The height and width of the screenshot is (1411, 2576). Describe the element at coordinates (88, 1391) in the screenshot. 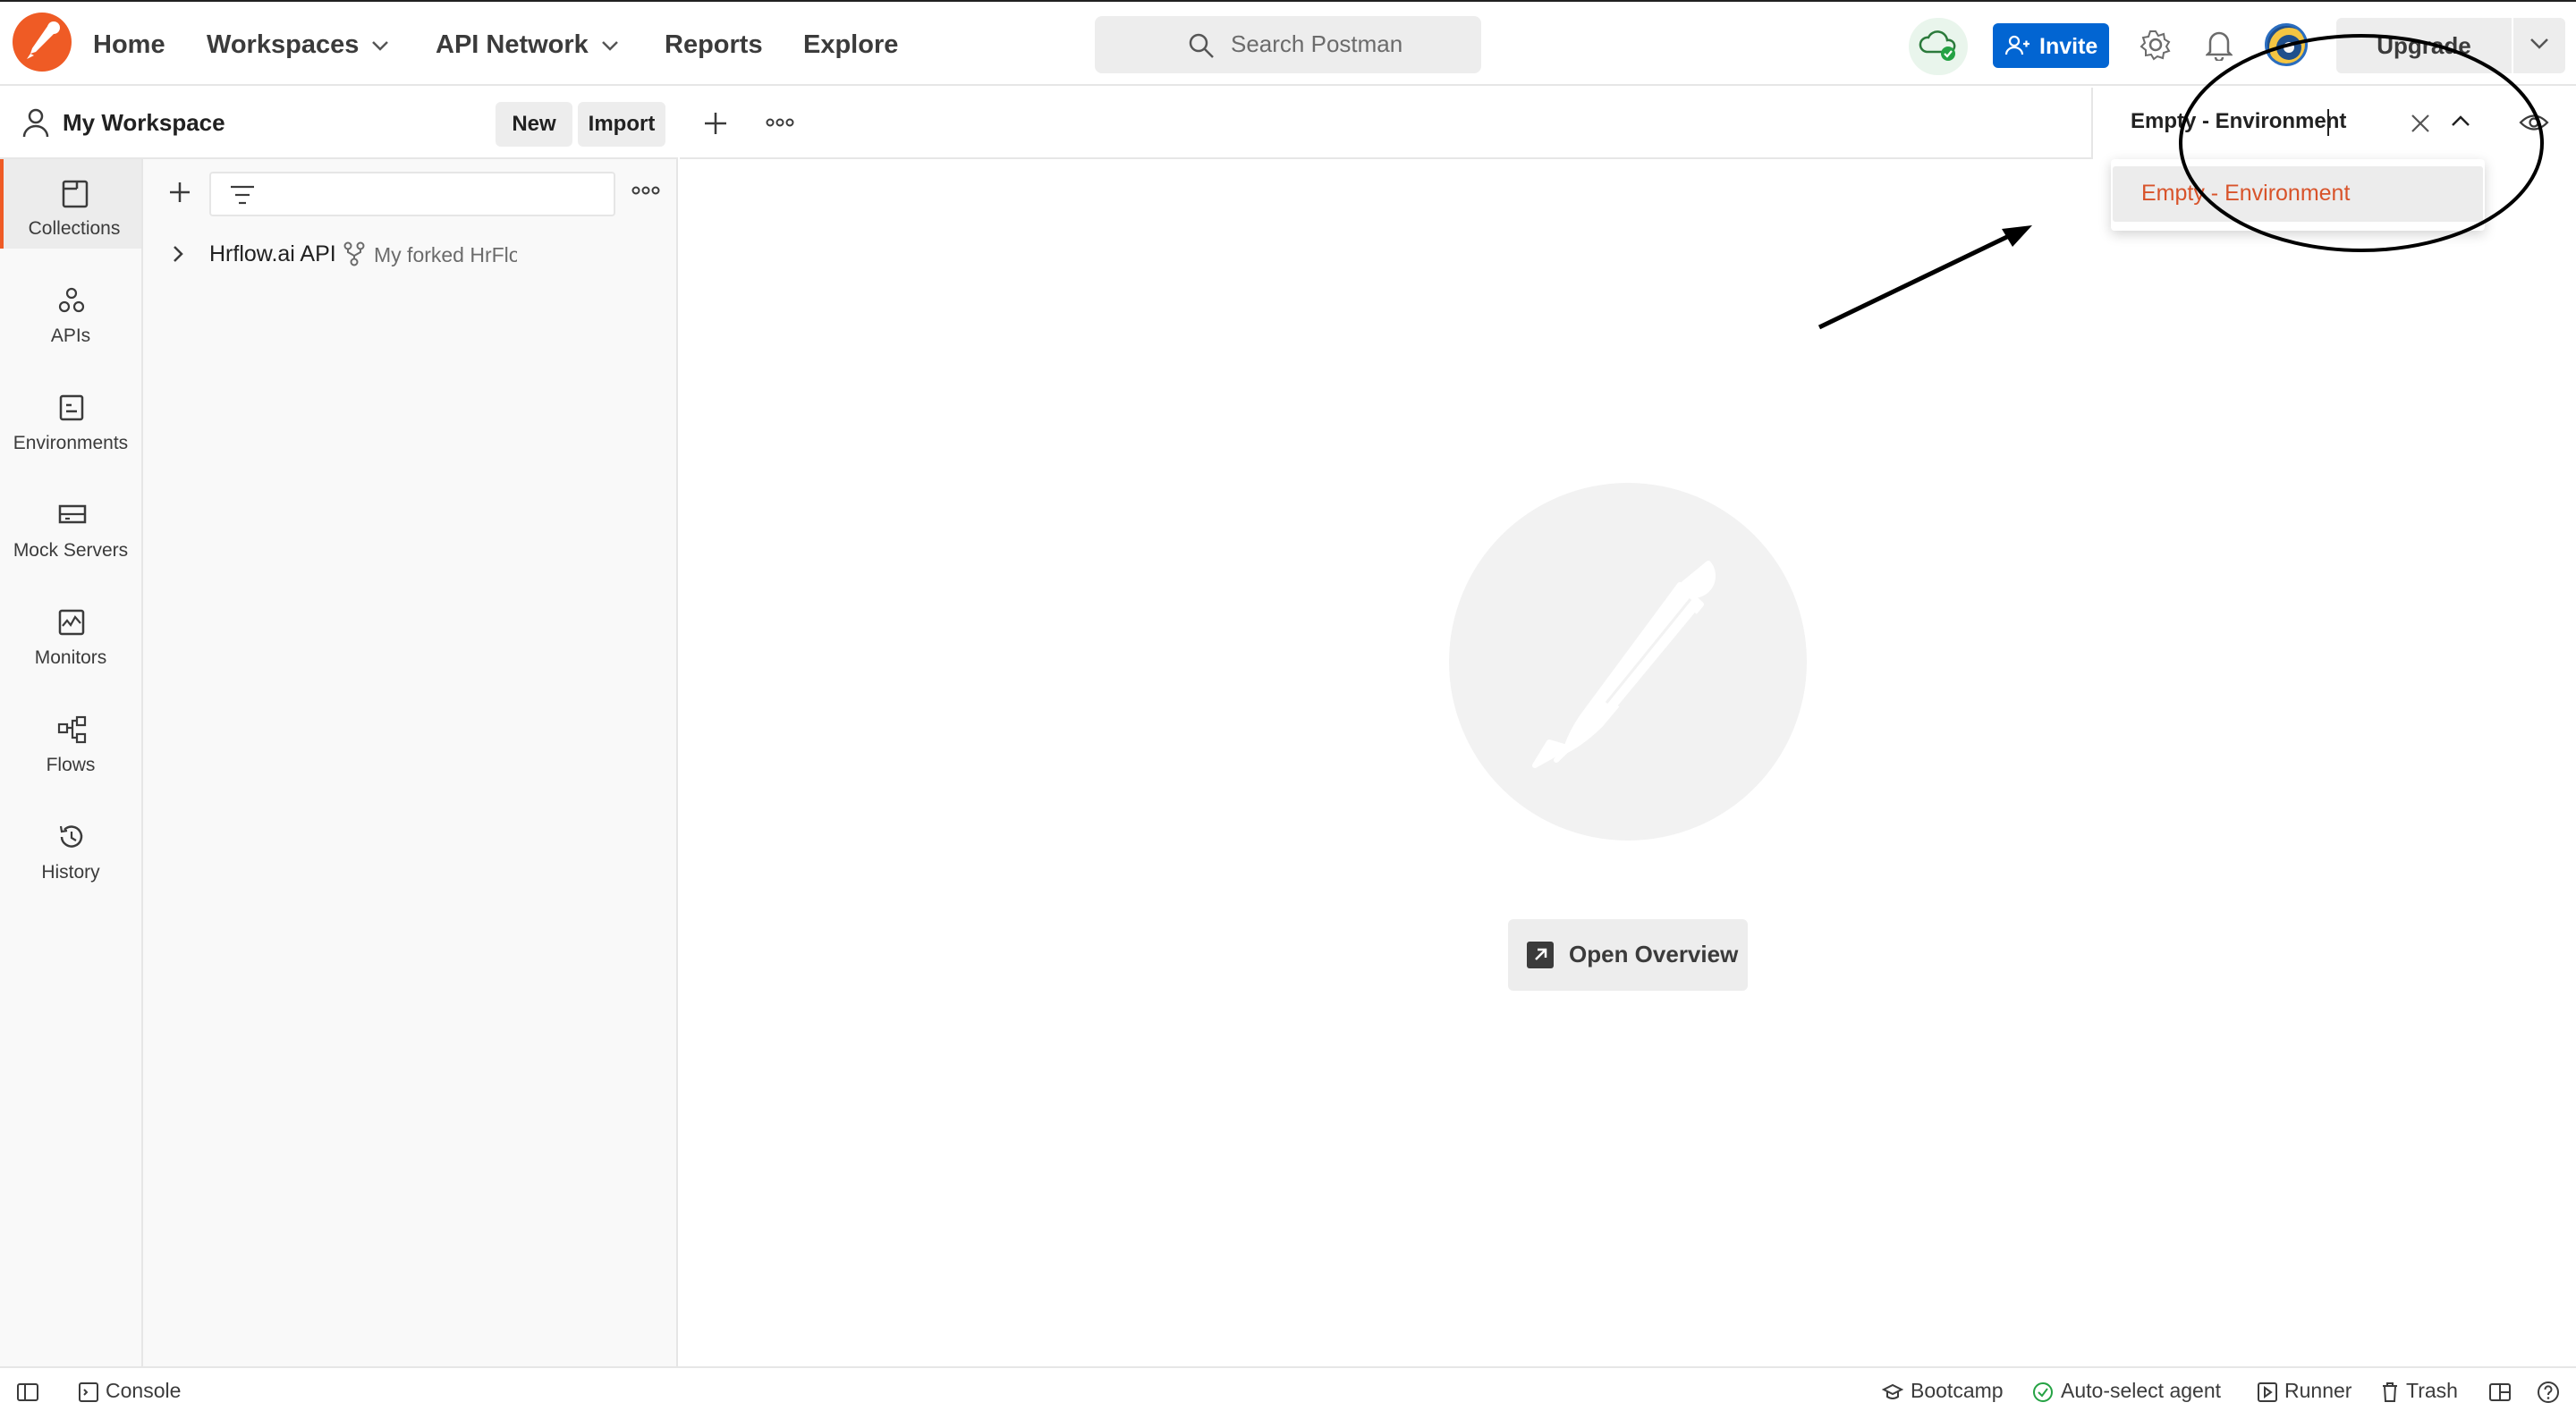

I see `console-icon` at that location.